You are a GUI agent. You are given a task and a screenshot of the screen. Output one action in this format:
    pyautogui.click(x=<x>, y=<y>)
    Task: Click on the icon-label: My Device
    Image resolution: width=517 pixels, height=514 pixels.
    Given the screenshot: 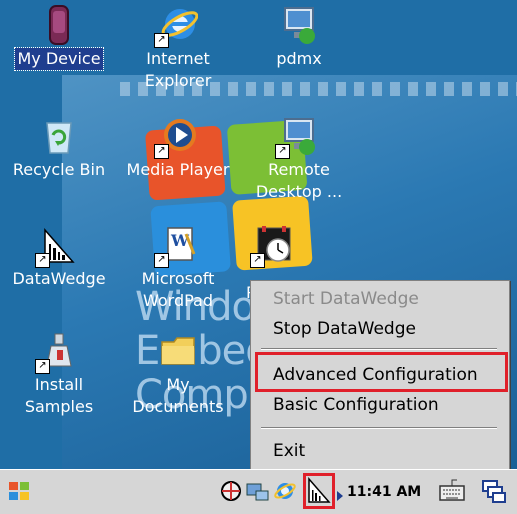 What is the action you would take?
    pyautogui.click(x=59, y=59)
    